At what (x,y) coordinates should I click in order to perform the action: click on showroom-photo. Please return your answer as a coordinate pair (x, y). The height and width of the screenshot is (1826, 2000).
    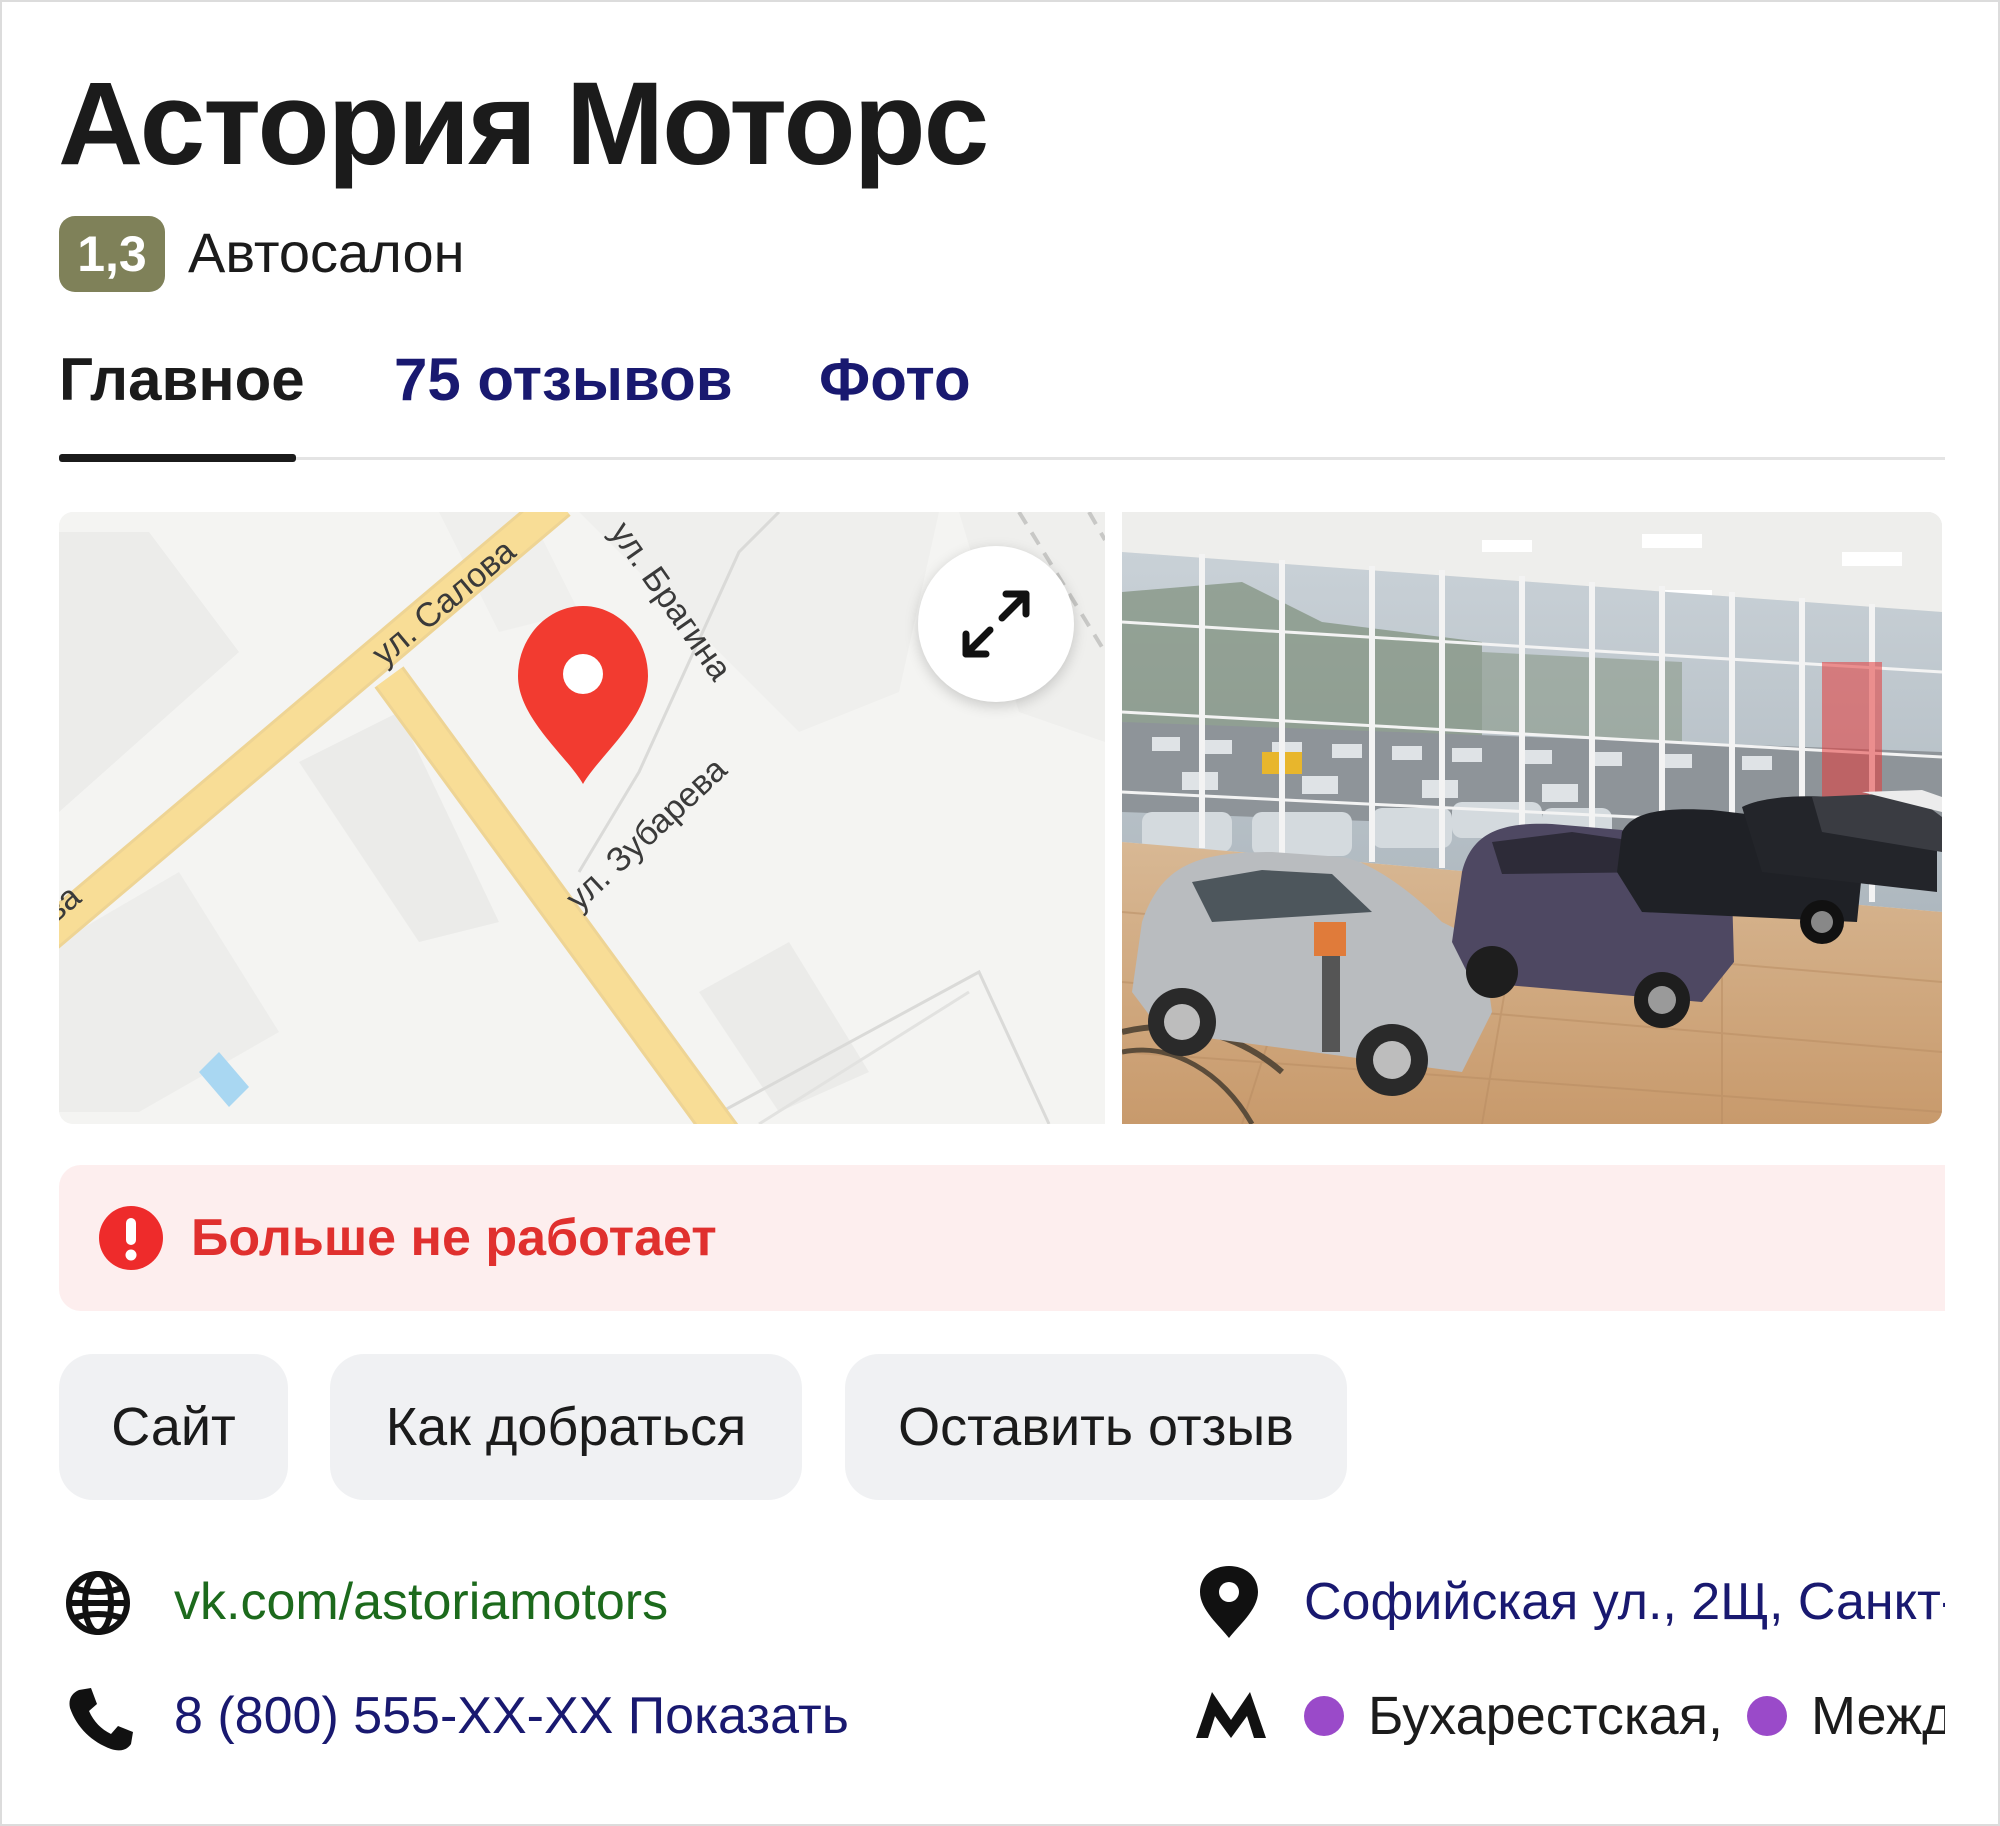
    Looking at the image, I should click on (1532, 818).